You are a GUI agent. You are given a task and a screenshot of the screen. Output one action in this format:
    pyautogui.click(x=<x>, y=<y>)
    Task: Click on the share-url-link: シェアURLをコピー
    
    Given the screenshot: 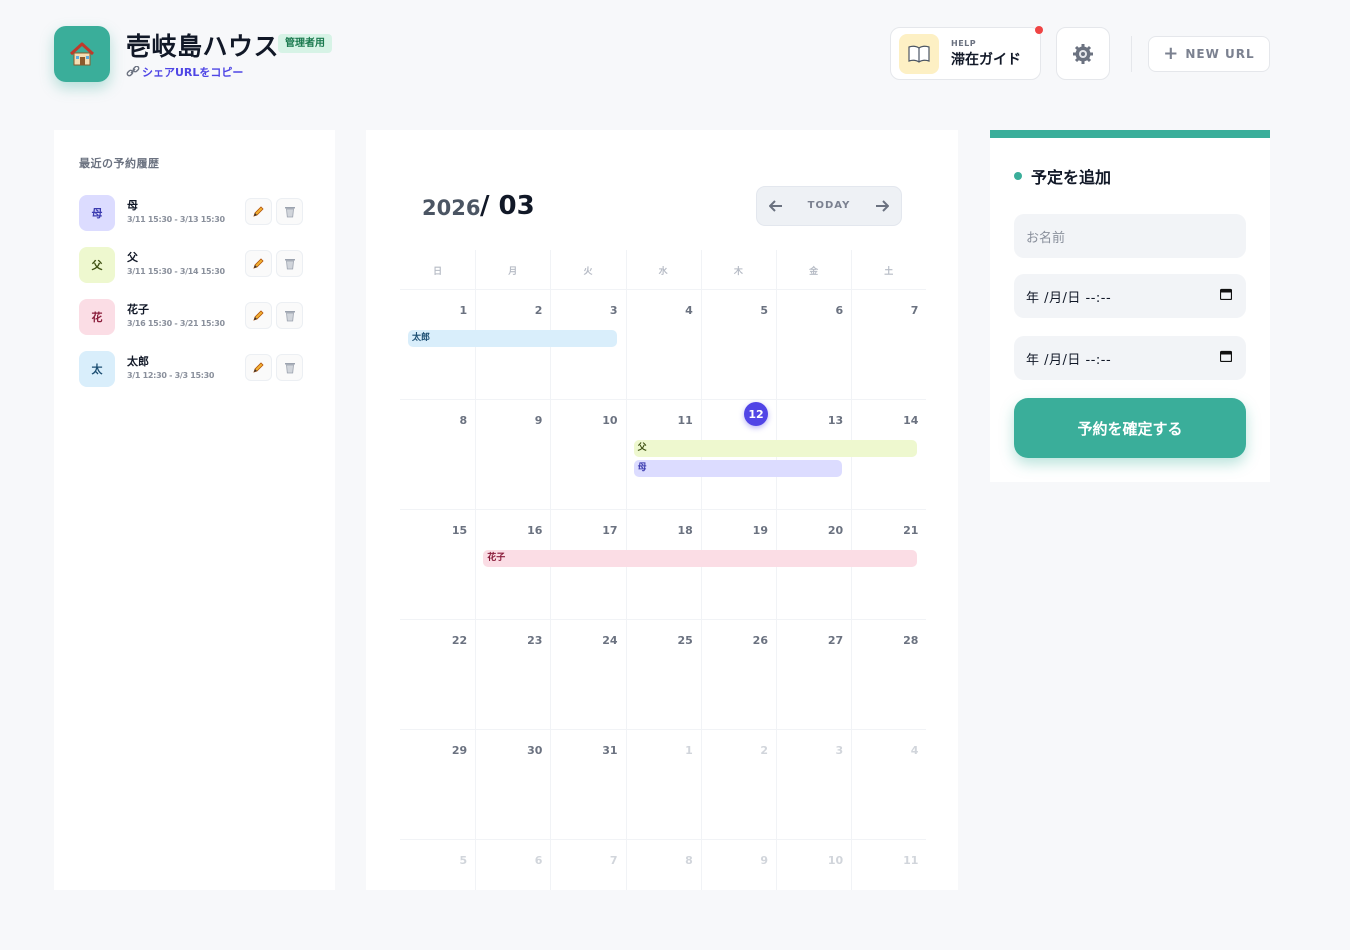 What is the action you would take?
    pyautogui.click(x=184, y=72)
    